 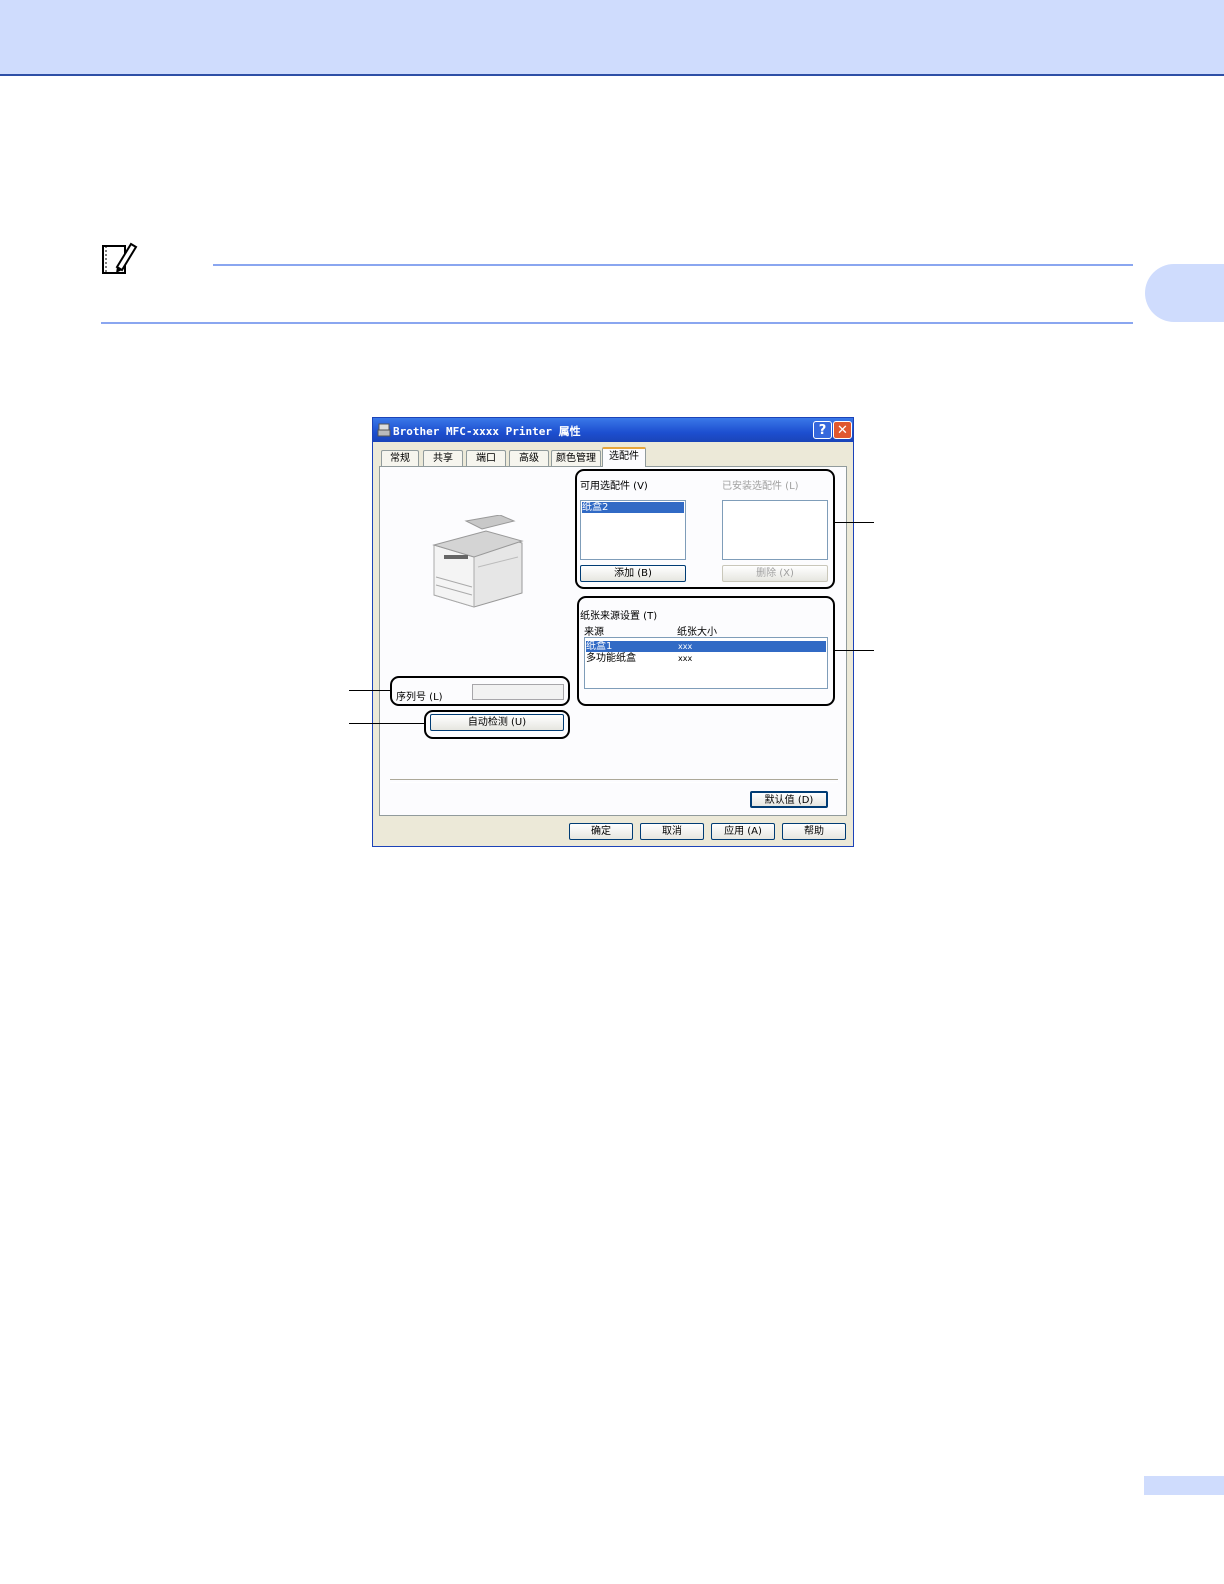 I want to click on help-title-button: ?, so click(x=822, y=430).